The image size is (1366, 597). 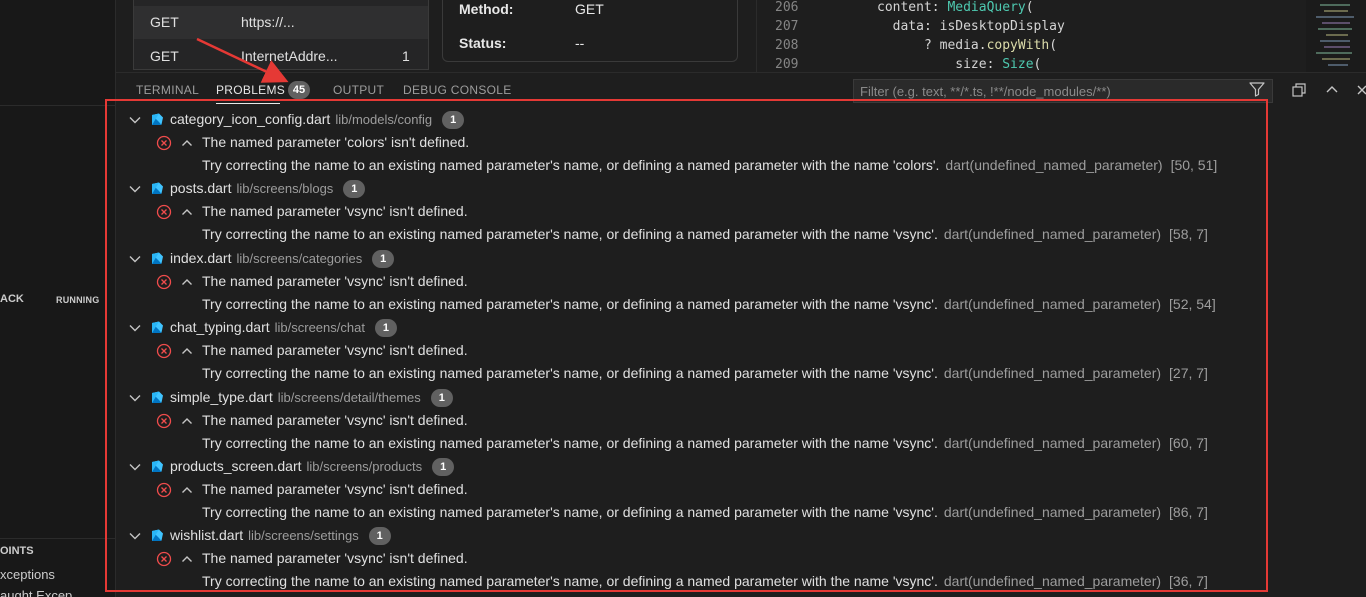 I want to click on problem-file-row: wishlist.dart lib/screens/settings 1, so click(x=691, y=536).